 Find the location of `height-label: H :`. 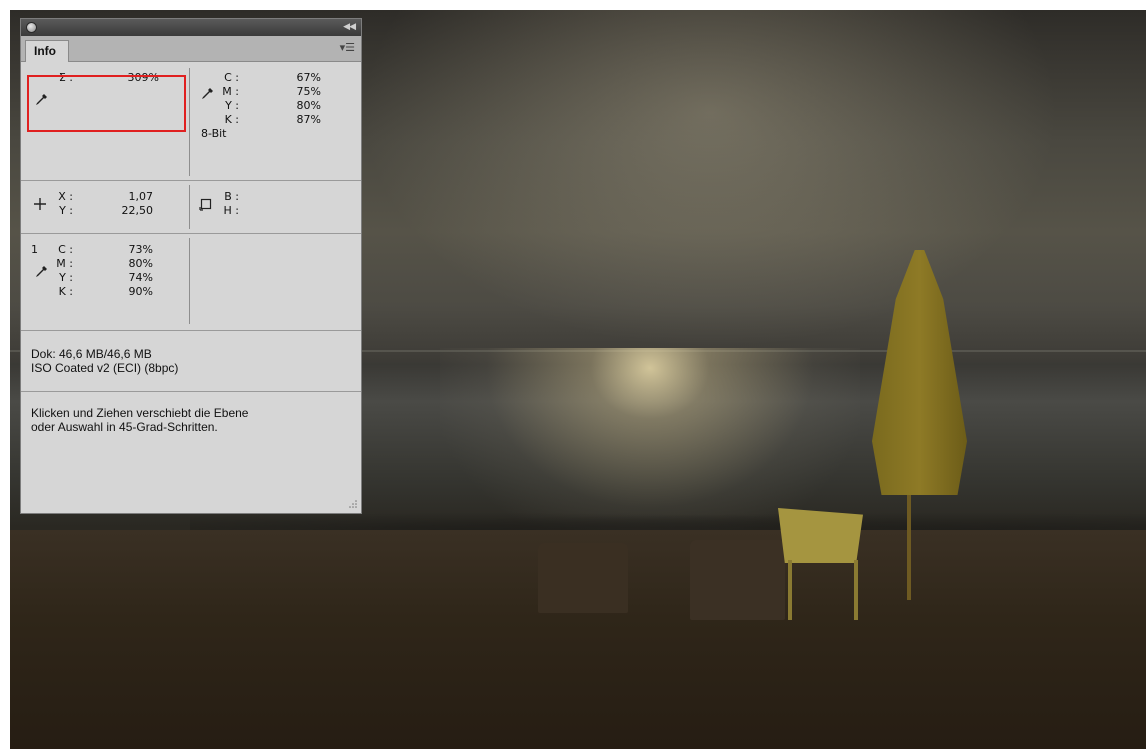

height-label: H : is located at coordinates (231, 210).